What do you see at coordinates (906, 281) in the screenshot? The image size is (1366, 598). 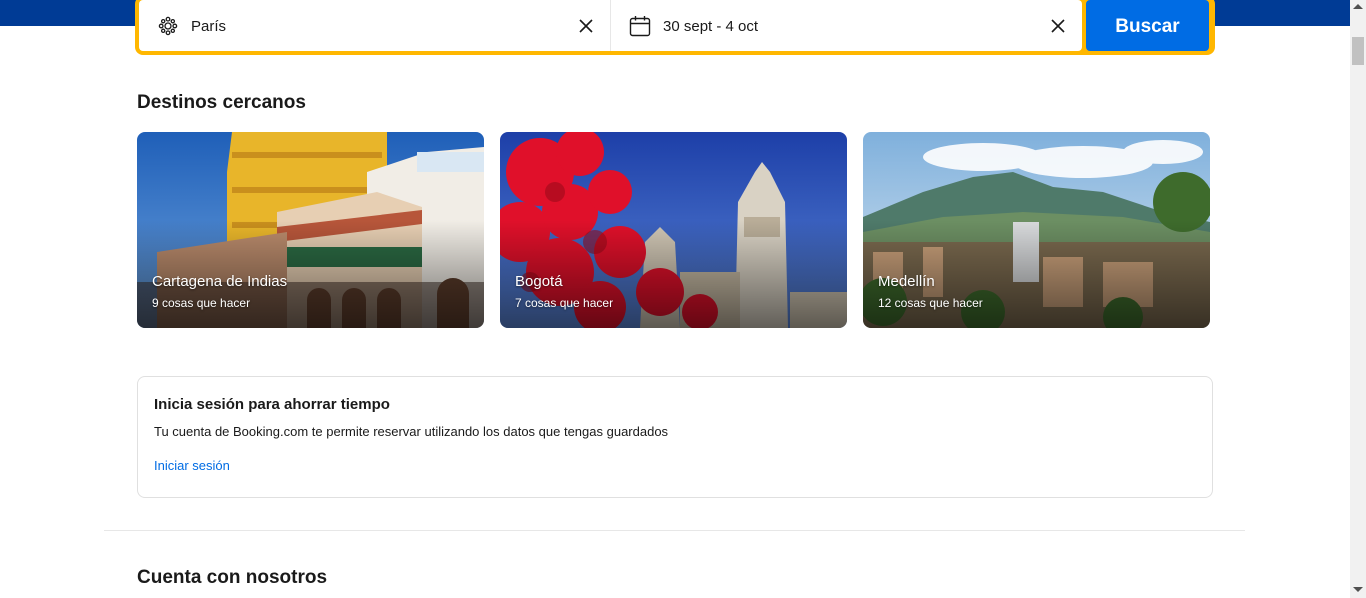 I see `destination-name: Medellín` at bounding box center [906, 281].